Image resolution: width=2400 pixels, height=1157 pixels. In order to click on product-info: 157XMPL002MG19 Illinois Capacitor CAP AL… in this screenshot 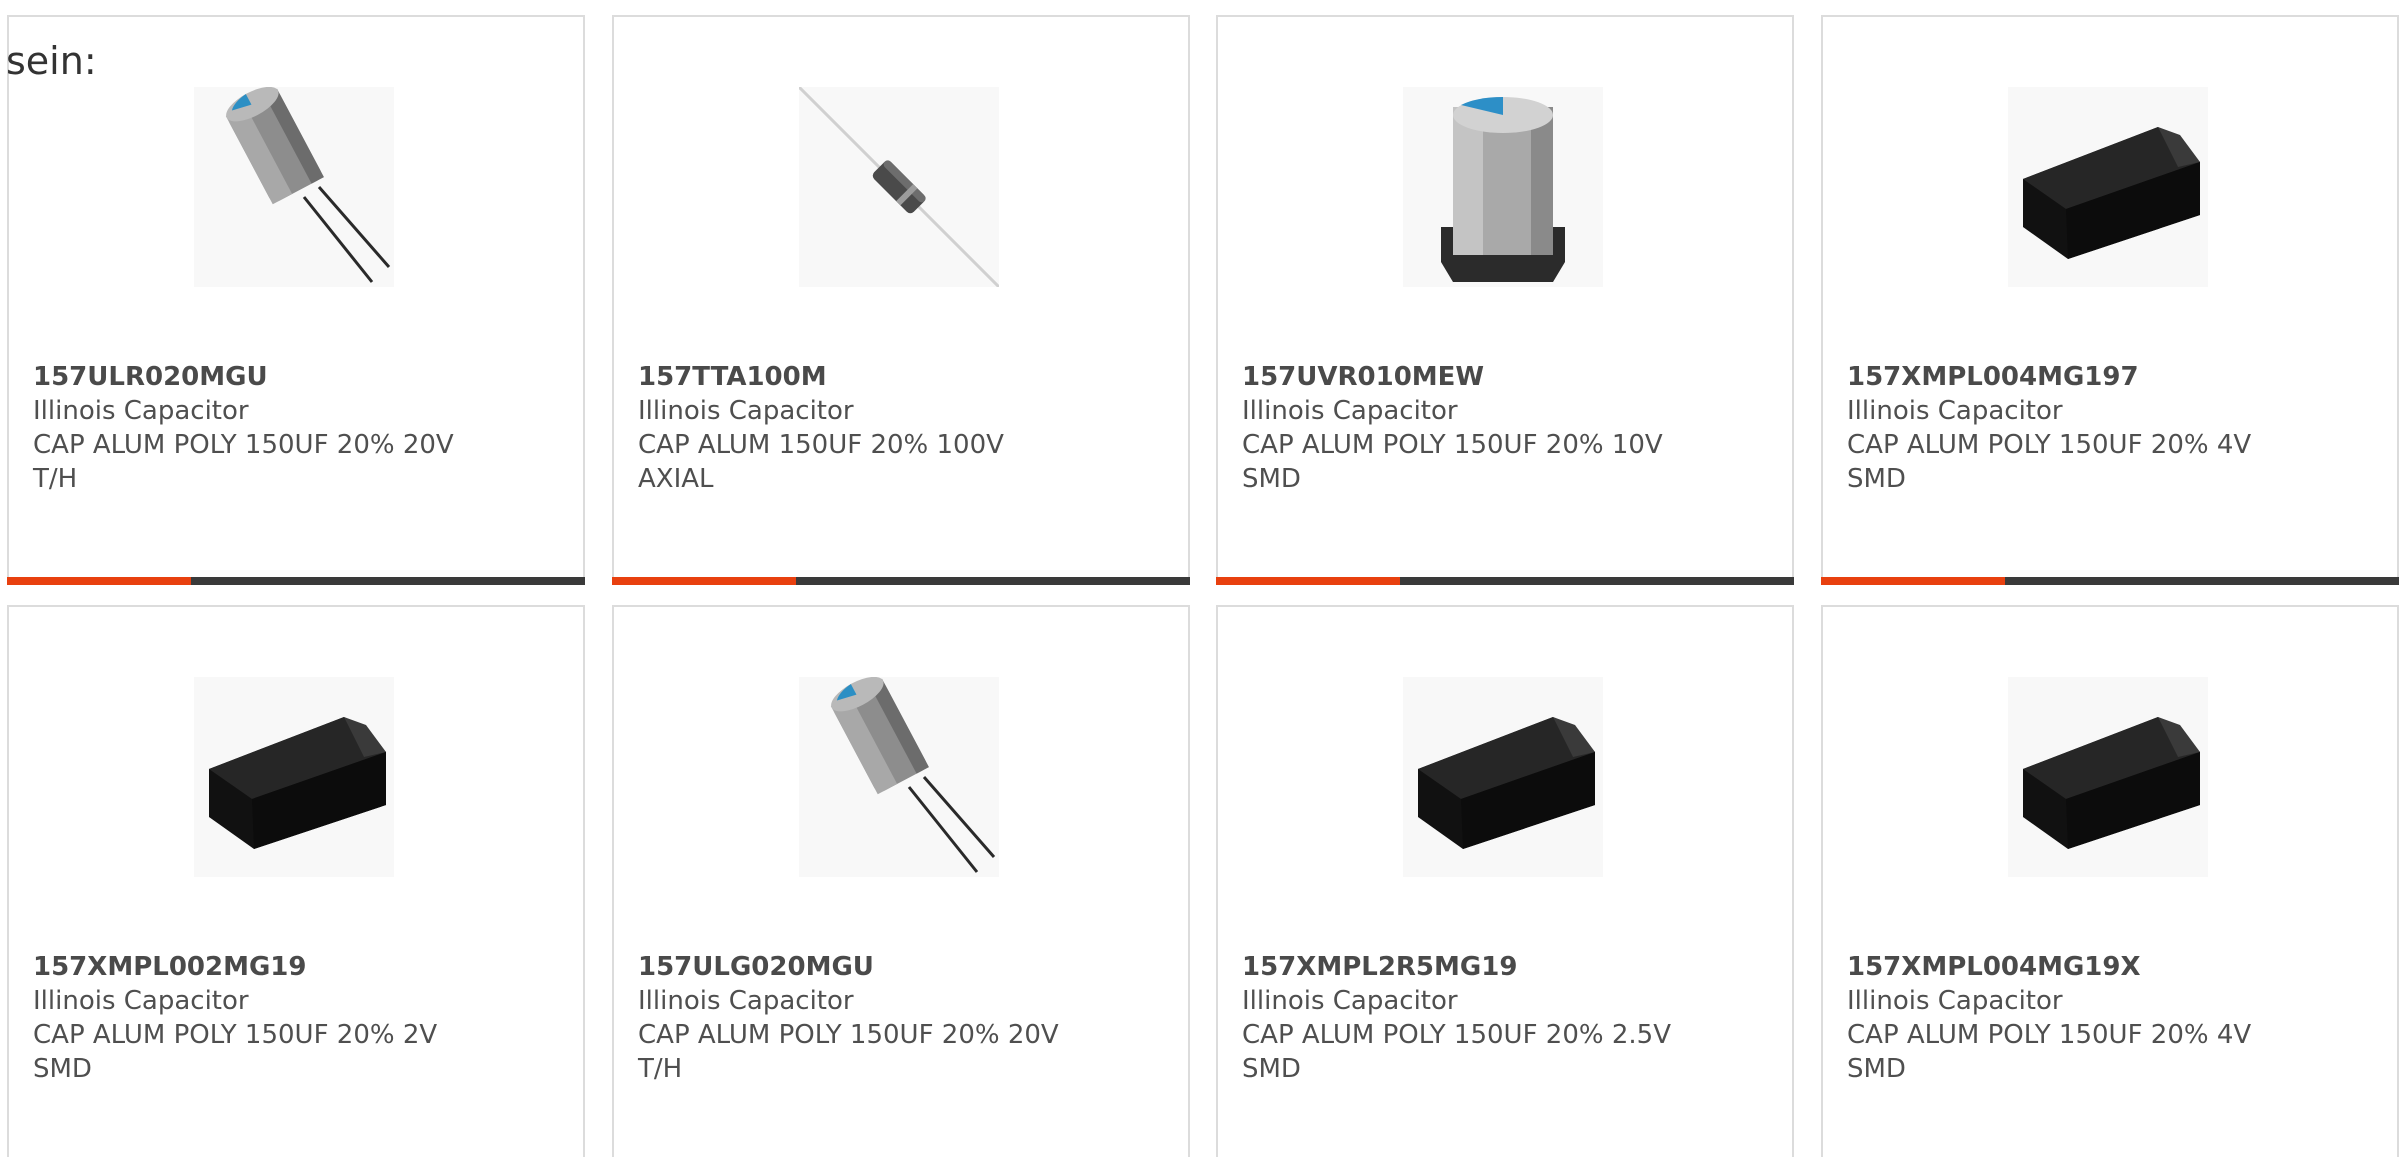, I will do `click(303, 1018)`.